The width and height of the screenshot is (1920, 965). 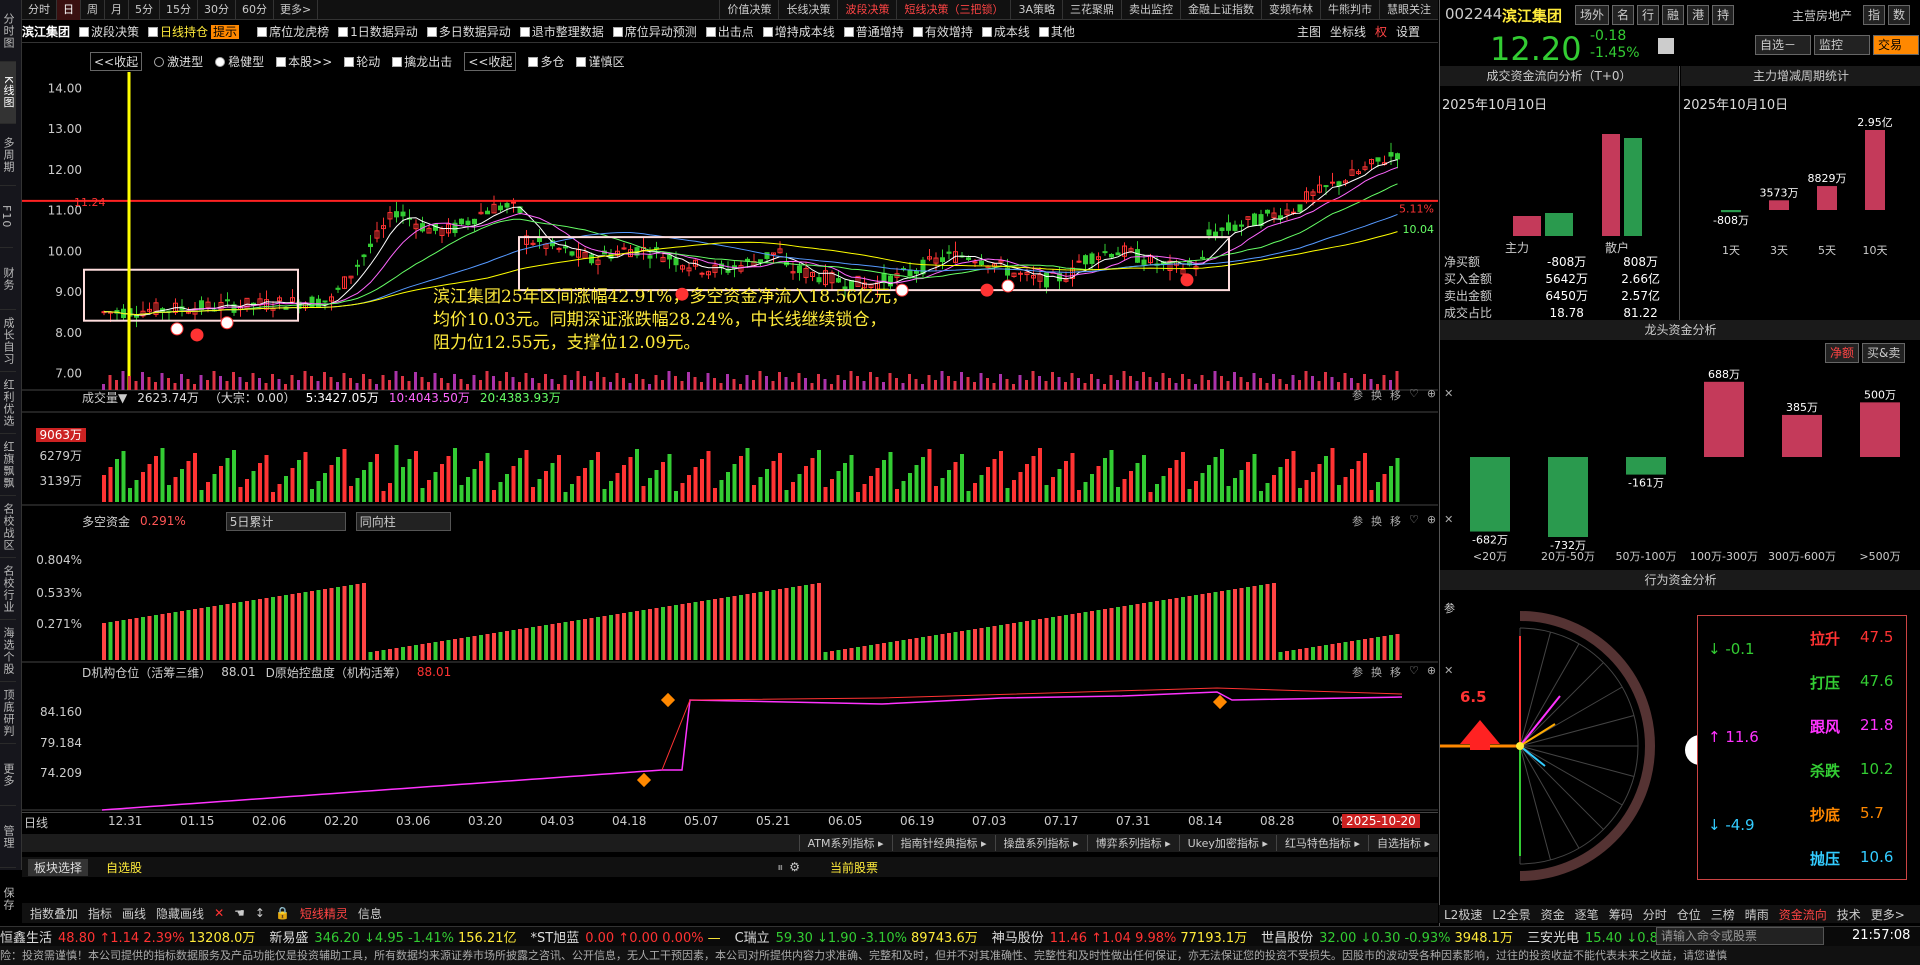 I want to click on move-icon: ↕, so click(x=260, y=913).